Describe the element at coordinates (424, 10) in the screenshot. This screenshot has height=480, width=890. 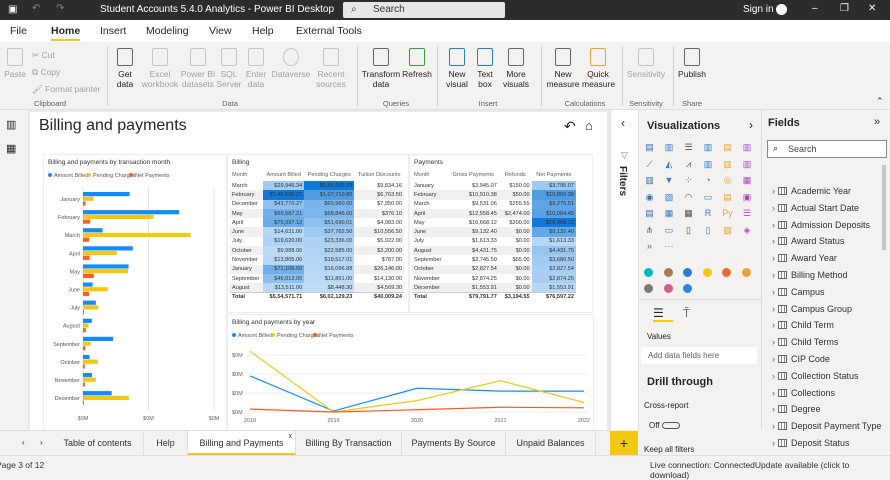
I see `search-box: ⌕ Search` at that location.